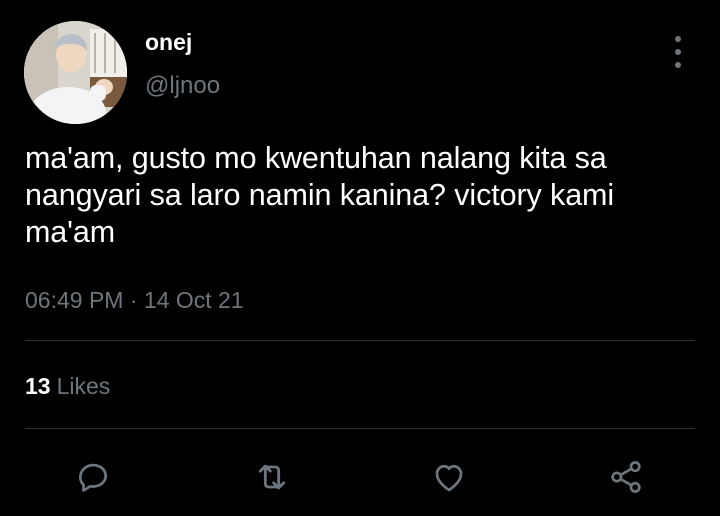 This screenshot has width=720, height=516. What do you see at coordinates (194, 300) in the screenshot?
I see `tweet-date: 14 Oct 21` at bounding box center [194, 300].